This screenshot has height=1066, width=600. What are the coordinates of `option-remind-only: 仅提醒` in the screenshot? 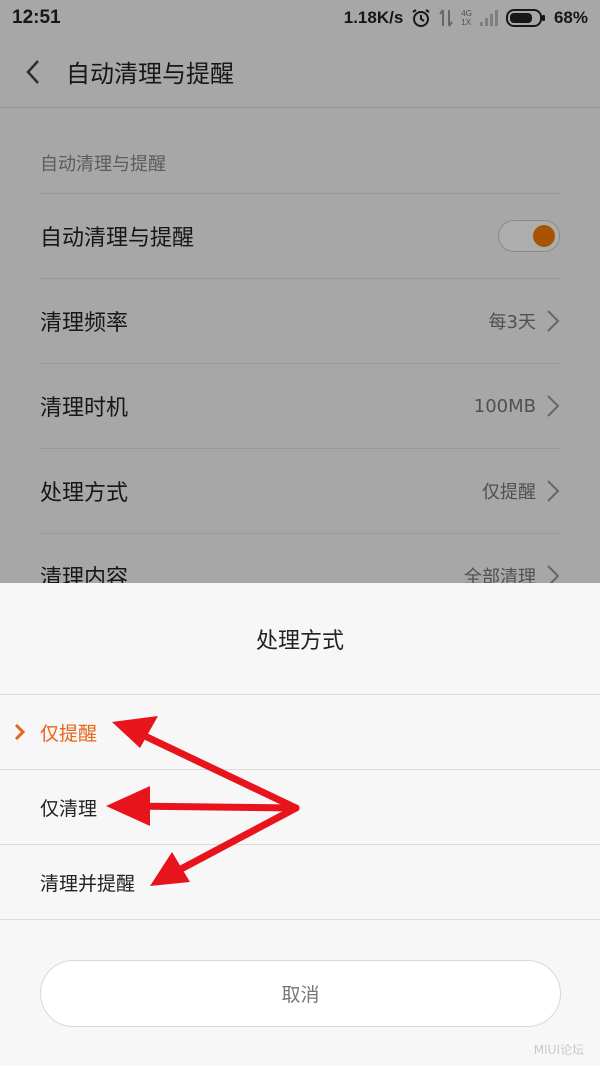 It's located at (300, 732).